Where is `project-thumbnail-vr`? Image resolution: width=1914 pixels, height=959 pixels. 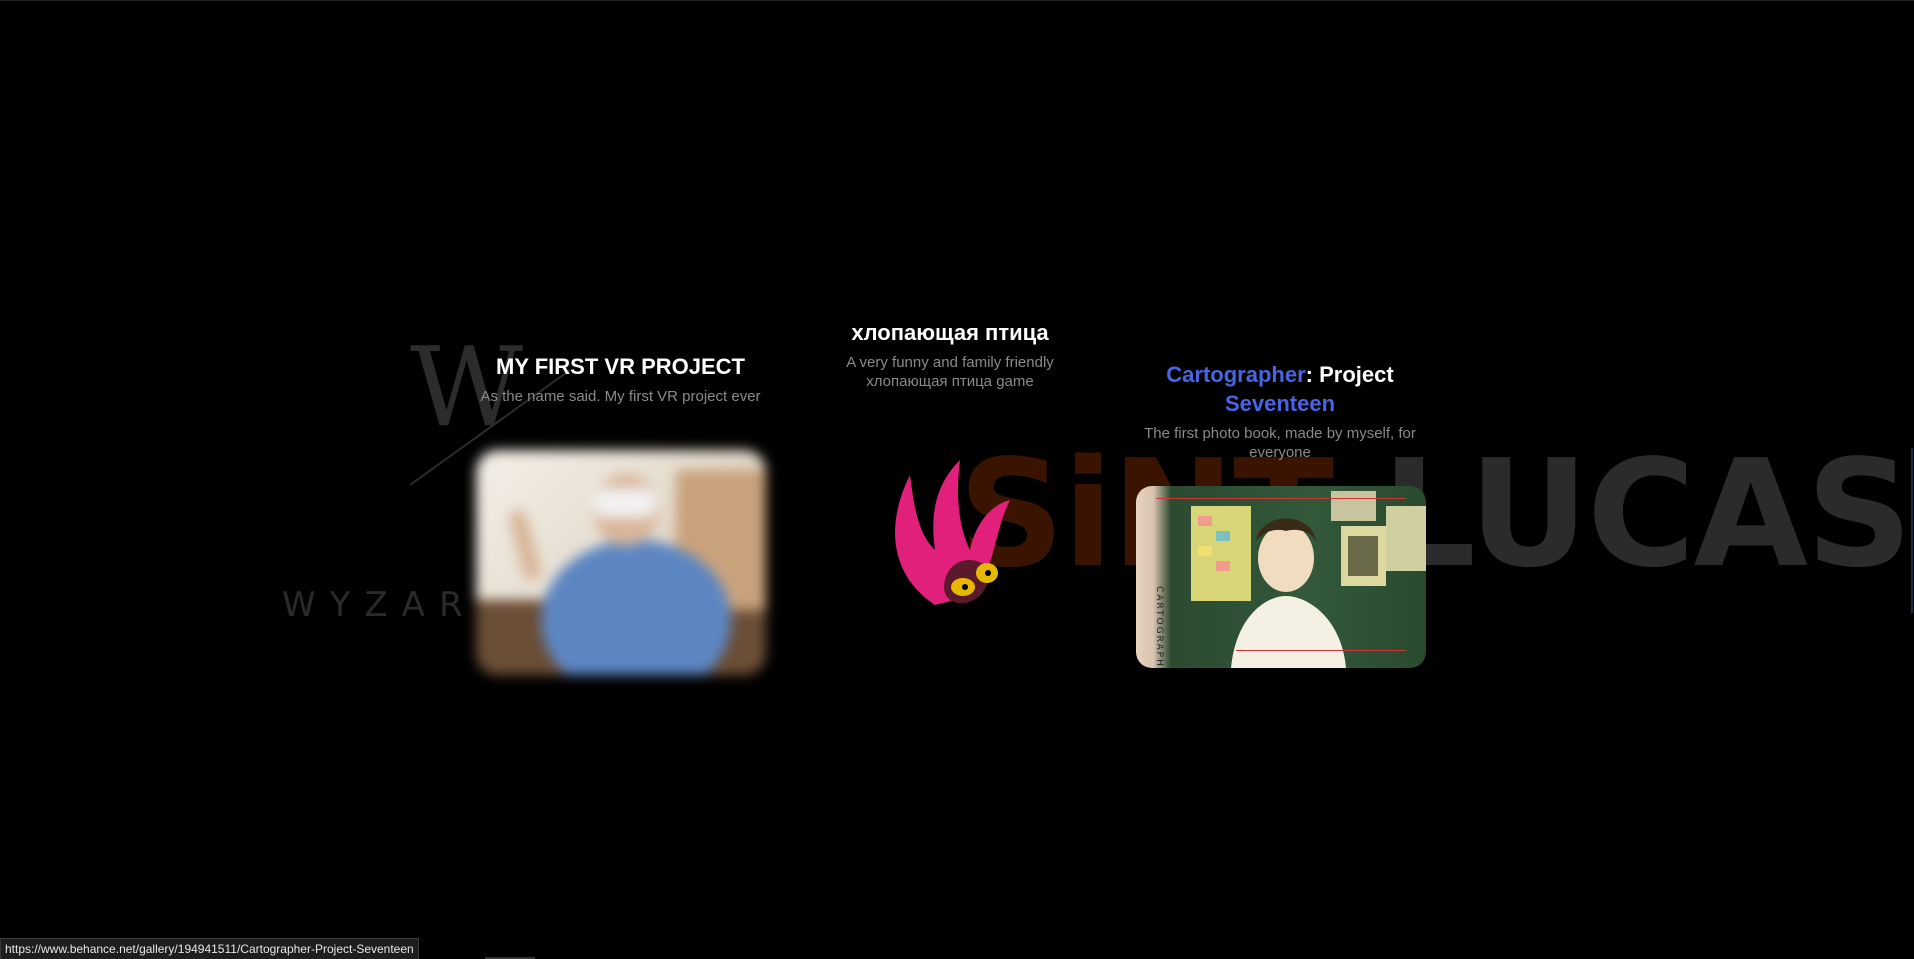 project-thumbnail-vr is located at coordinates (621, 562).